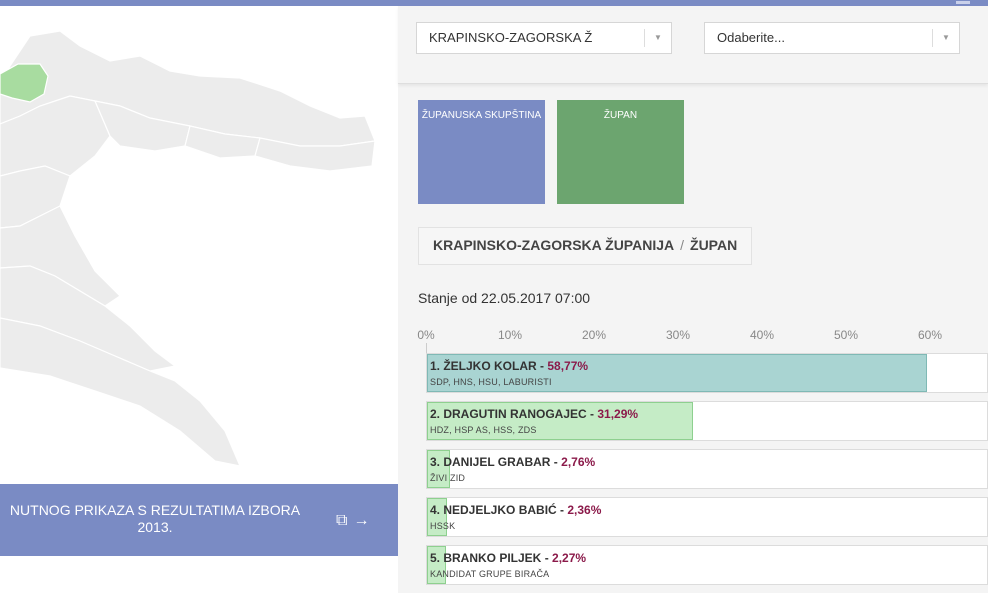 The width and height of the screenshot is (988, 593). I want to click on candidate-percent: 58,77%, so click(568, 366).